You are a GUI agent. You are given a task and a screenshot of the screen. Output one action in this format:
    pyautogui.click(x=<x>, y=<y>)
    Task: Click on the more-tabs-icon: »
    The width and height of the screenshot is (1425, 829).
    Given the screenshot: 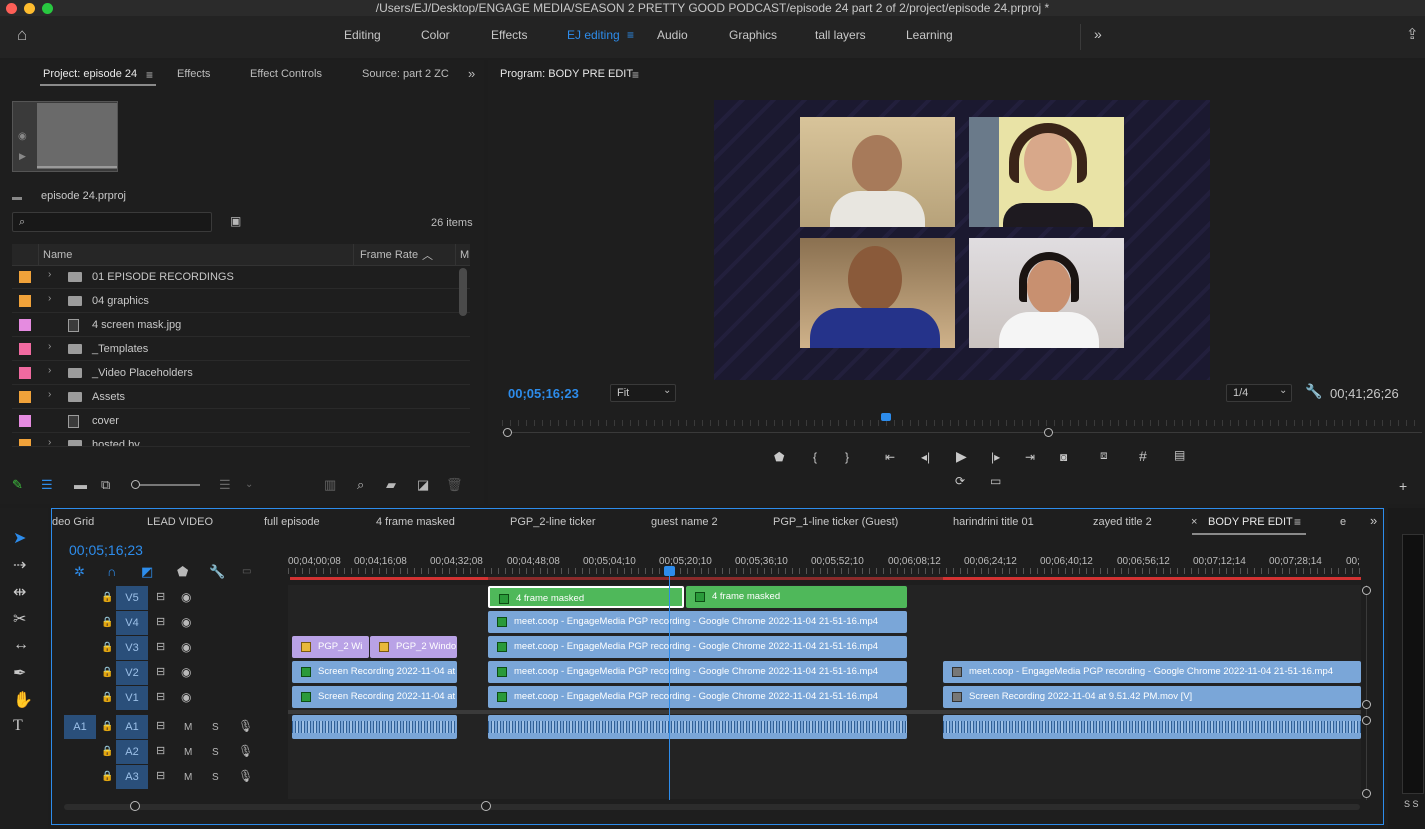 What is the action you would take?
    pyautogui.click(x=1373, y=520)
    